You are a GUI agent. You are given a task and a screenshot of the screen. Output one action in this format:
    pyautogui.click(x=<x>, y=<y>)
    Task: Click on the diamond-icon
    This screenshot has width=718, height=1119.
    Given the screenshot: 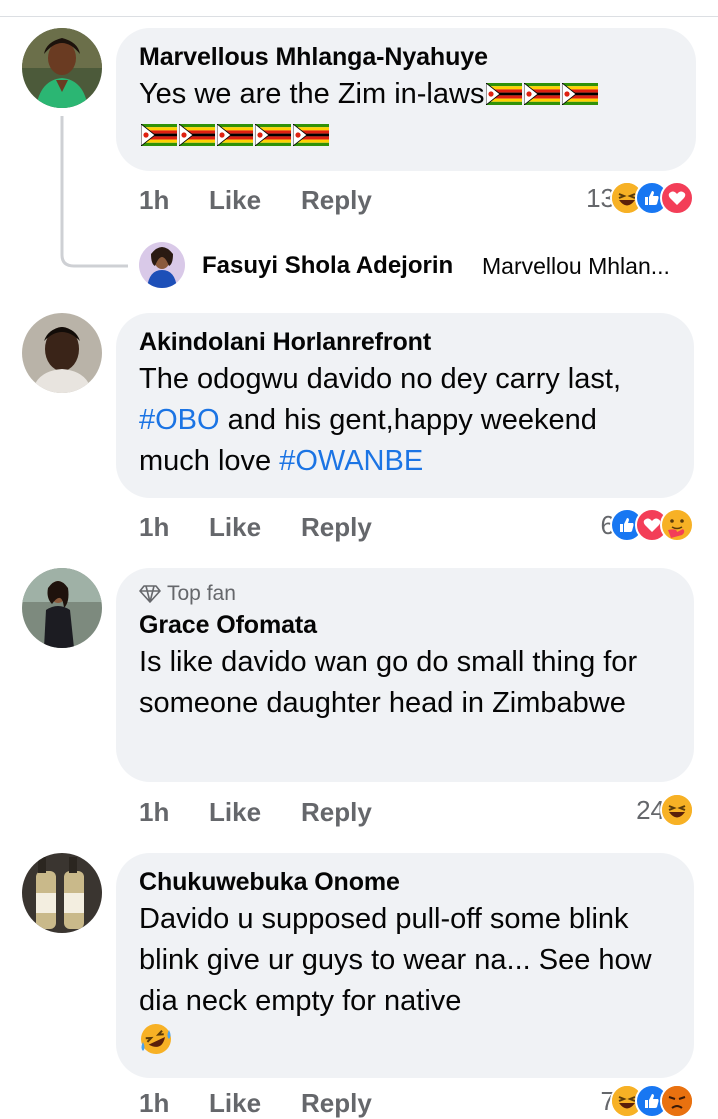 What is the action you would take?
    pyautogui.click(x=150, y=594)
    